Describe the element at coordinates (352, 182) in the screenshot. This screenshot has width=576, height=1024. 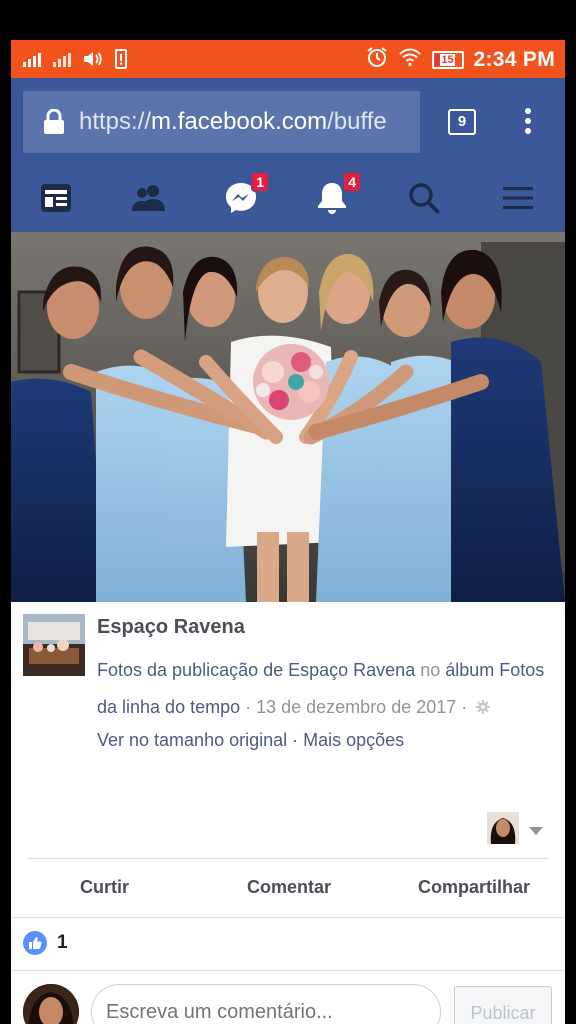
I see `notifications-badge: 4` at that location.